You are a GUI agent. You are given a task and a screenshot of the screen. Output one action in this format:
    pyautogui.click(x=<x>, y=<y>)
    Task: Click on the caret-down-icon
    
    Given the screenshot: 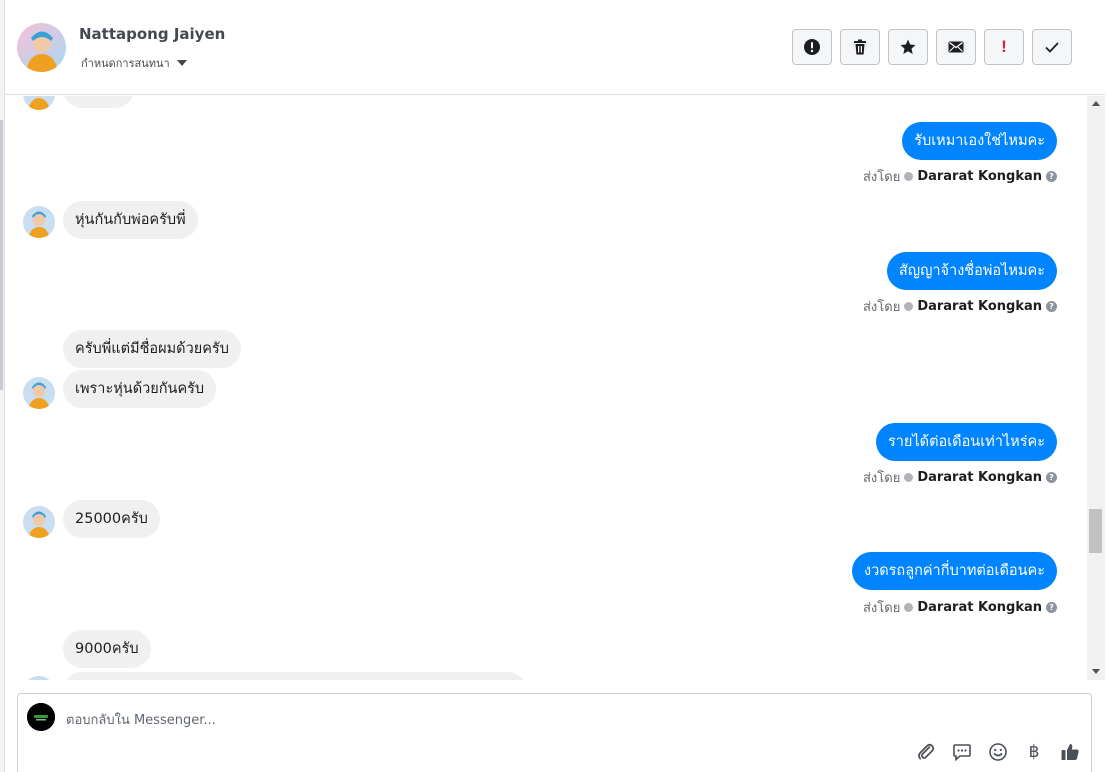 What is the action you would take?
    pyautogui.click(x=181, y=63)
    